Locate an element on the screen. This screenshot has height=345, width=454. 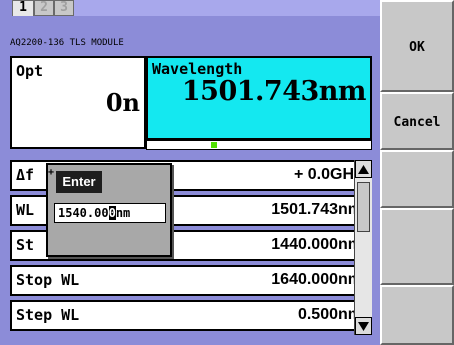
cancel-button: Cancel is located at coordinates (417, 121).